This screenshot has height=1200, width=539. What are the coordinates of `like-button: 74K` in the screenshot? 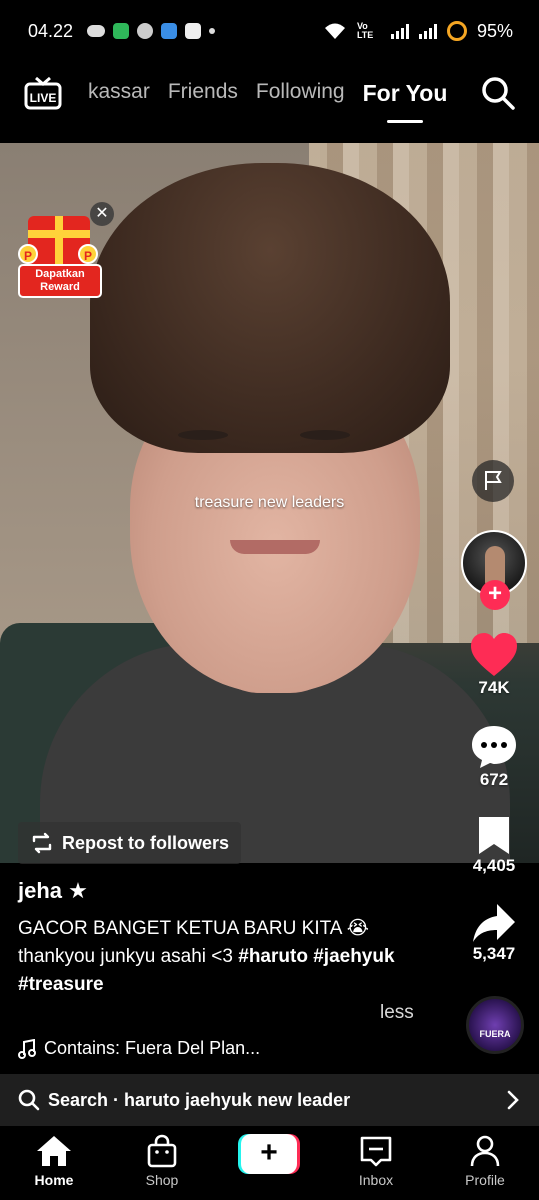 It's located at (494, 665).